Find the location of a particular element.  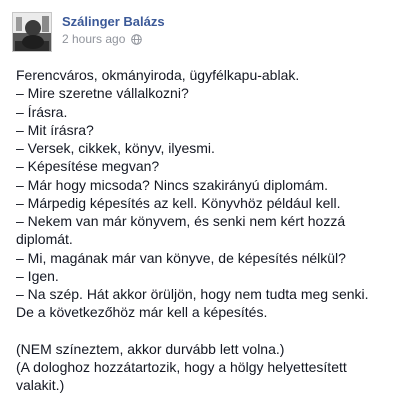

post-text-blank-line is located at coordinates (207, 331).